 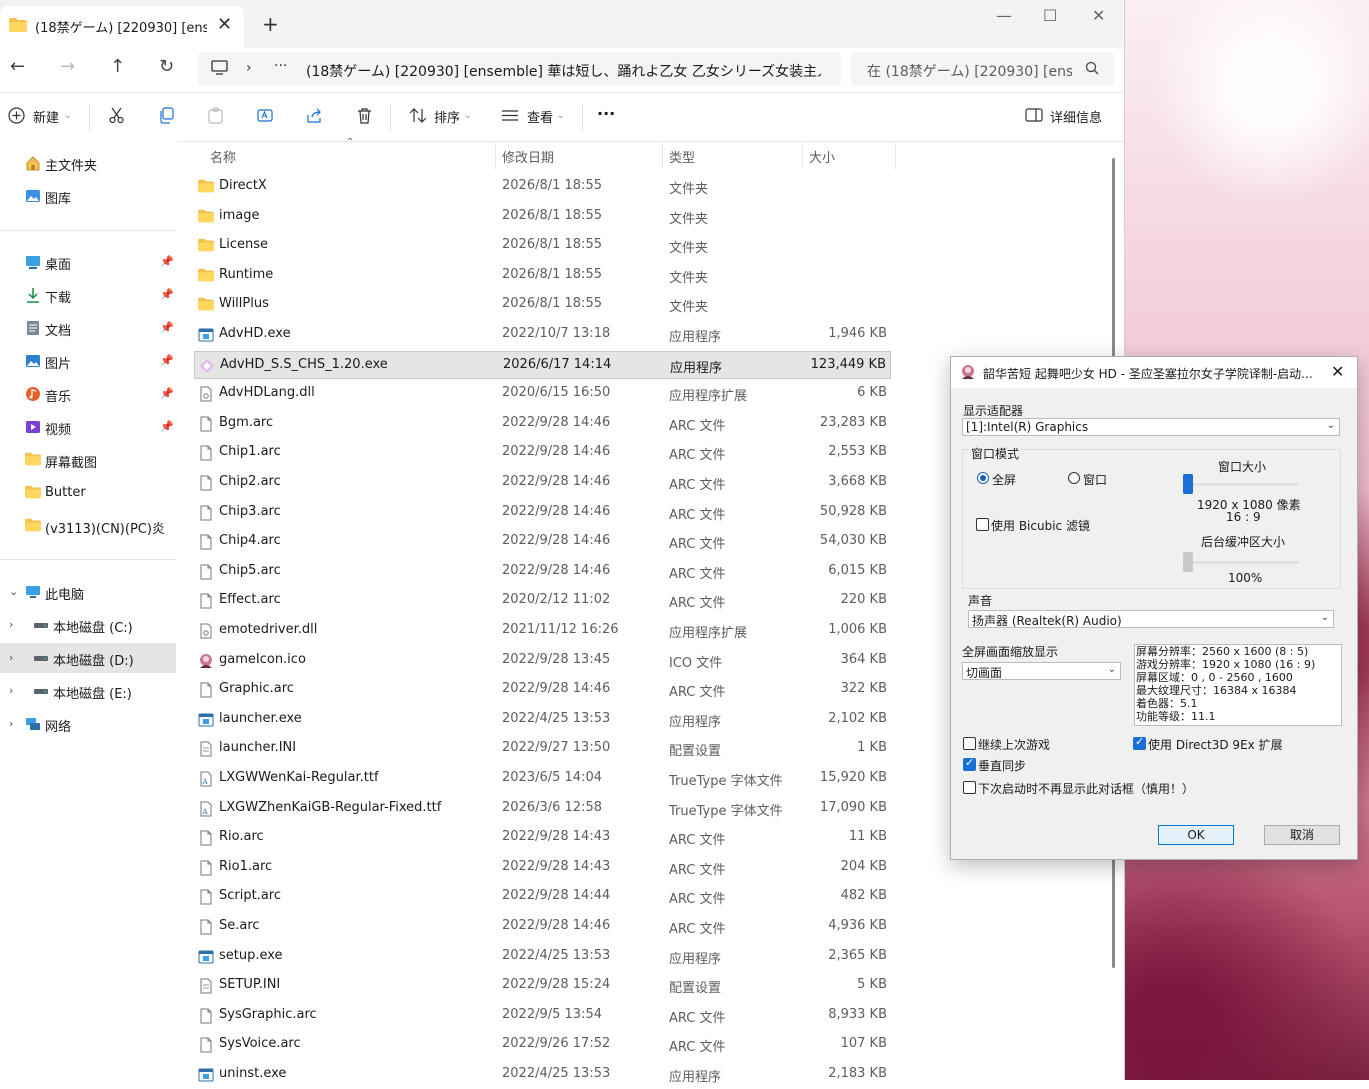 What do you see at coordinates (88, 691) in the screenshot?
I see `sidebar-item: › 本地磁盘 (E:)` at bounding box center [88, 691].